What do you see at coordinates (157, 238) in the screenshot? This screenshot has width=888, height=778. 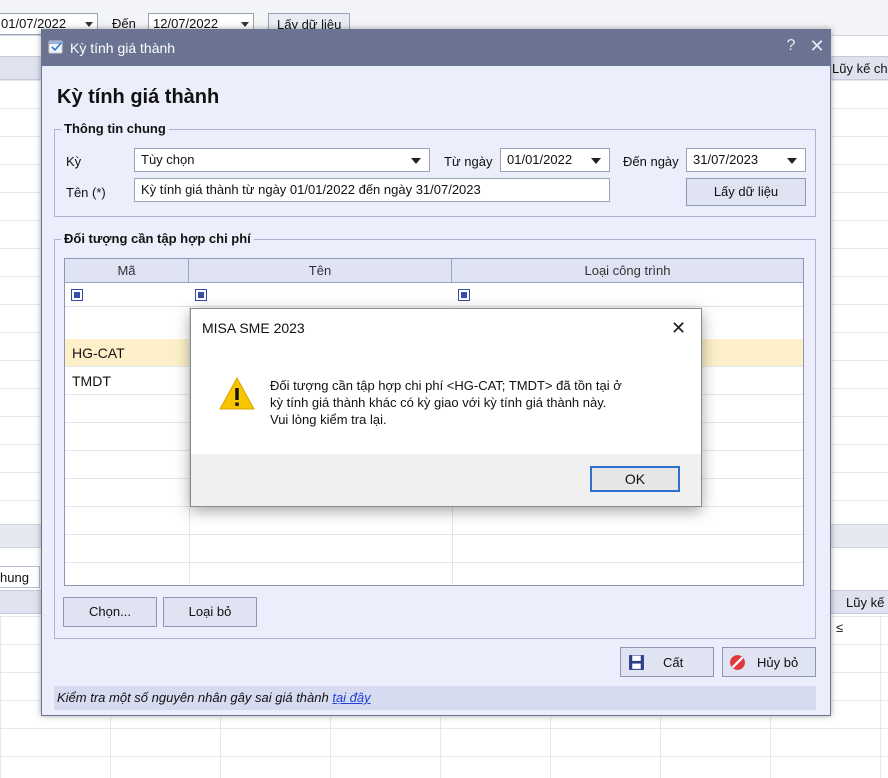 I see `cost-objects-title: Đối tượng cần tập hợp chi phí` at bounding box center [157, 238].